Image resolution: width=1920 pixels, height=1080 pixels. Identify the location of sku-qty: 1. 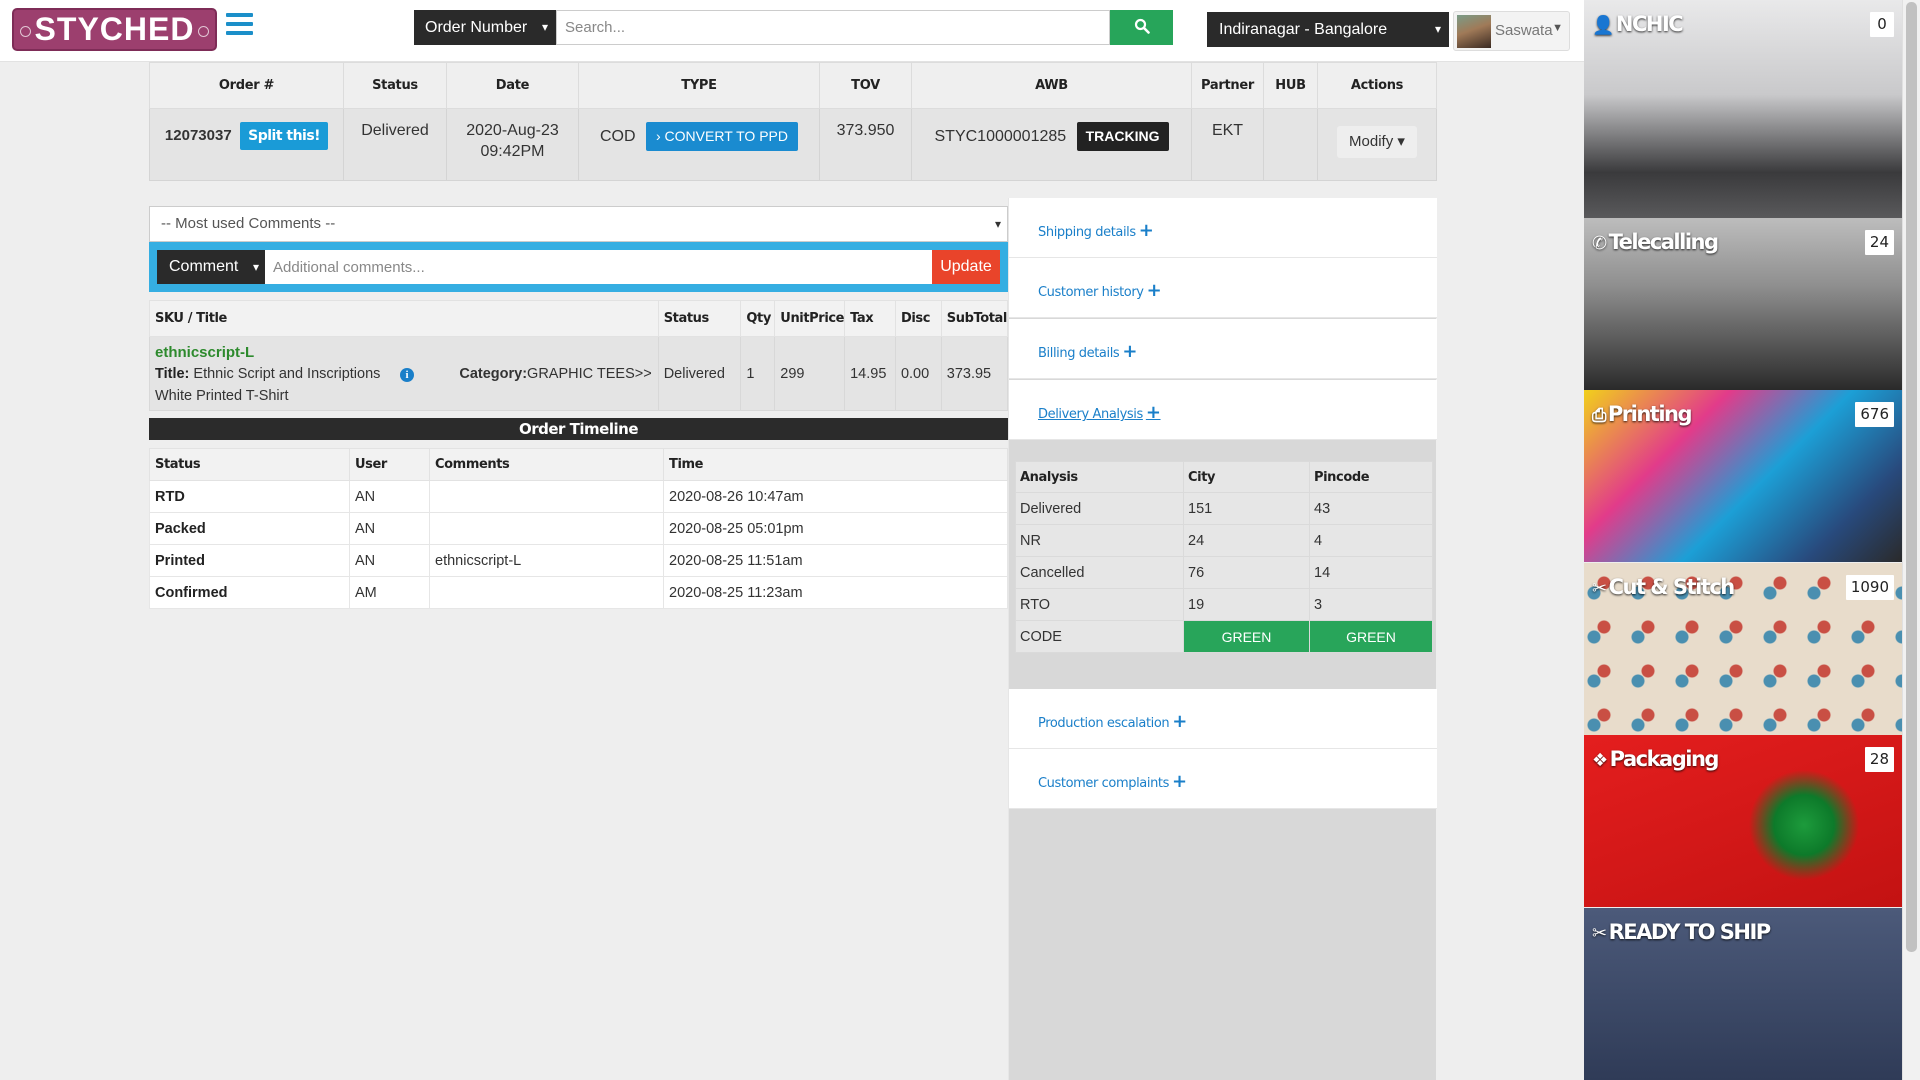
(758, 373).